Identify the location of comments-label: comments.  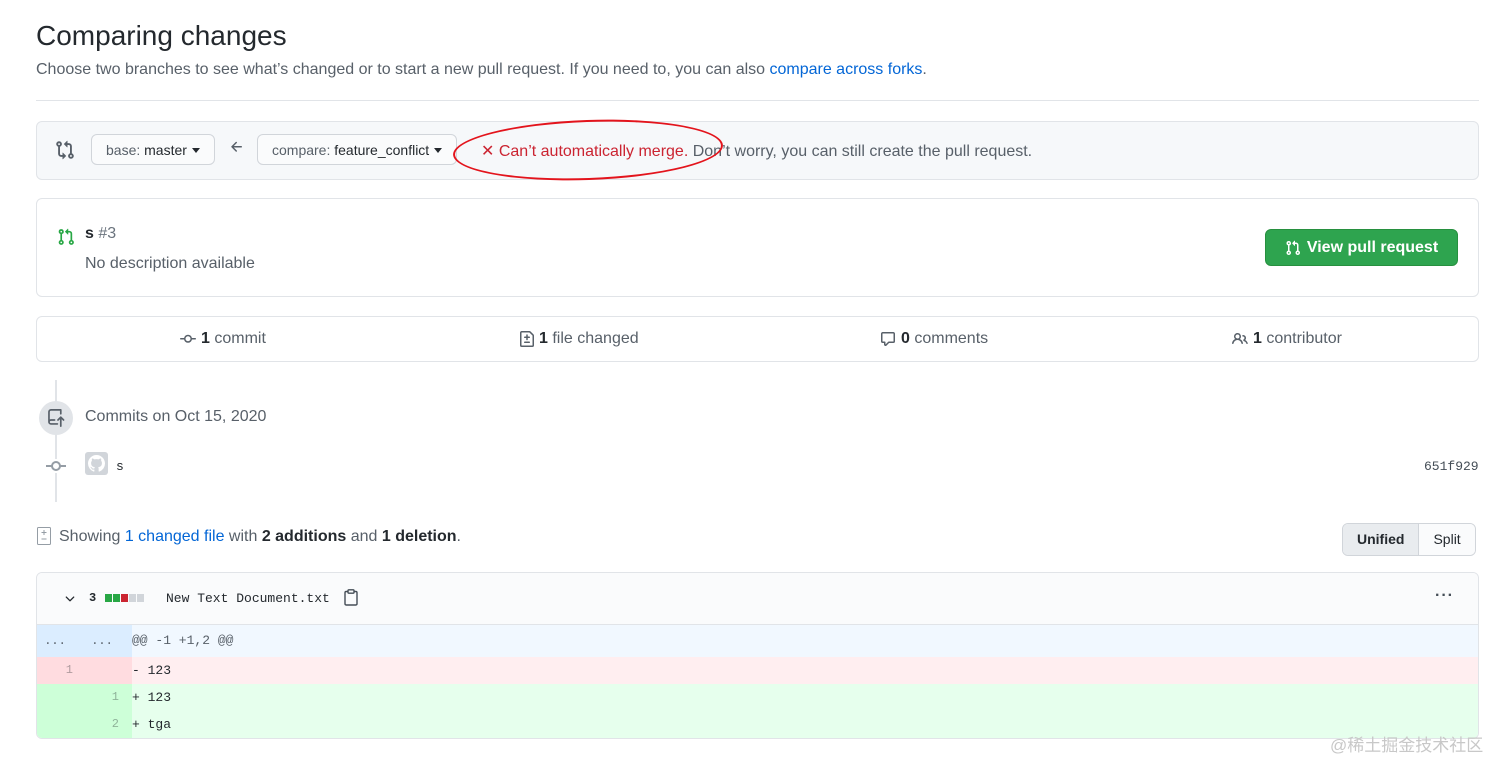
(949, 338).